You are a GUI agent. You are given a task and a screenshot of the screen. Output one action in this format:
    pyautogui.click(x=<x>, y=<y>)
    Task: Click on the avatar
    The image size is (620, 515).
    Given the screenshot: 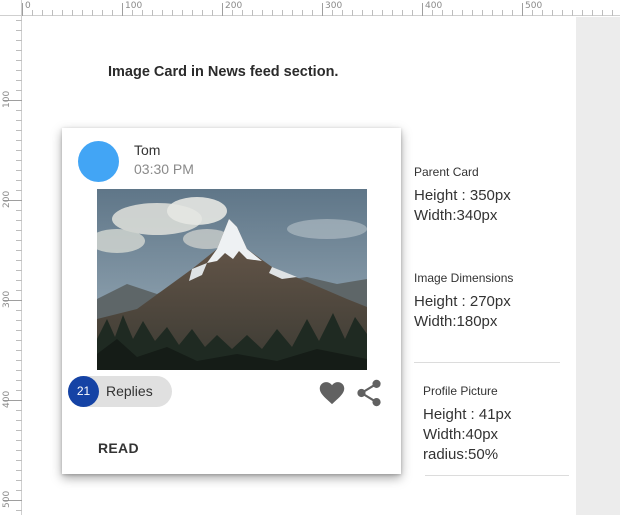 What is the action you would take?
    pyautogui.click(x=98, y=161)
    